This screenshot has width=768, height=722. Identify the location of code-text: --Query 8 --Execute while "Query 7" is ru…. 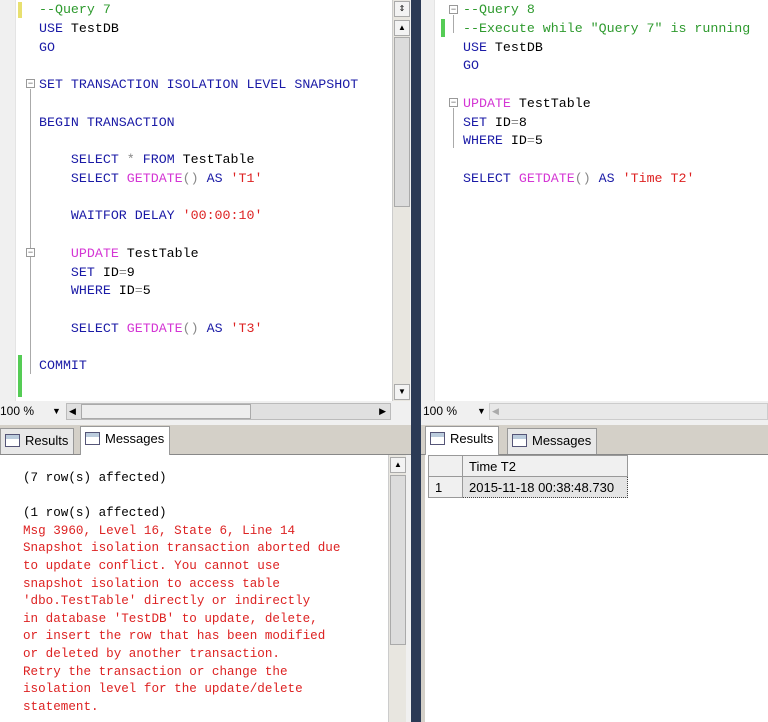
(606, 95).